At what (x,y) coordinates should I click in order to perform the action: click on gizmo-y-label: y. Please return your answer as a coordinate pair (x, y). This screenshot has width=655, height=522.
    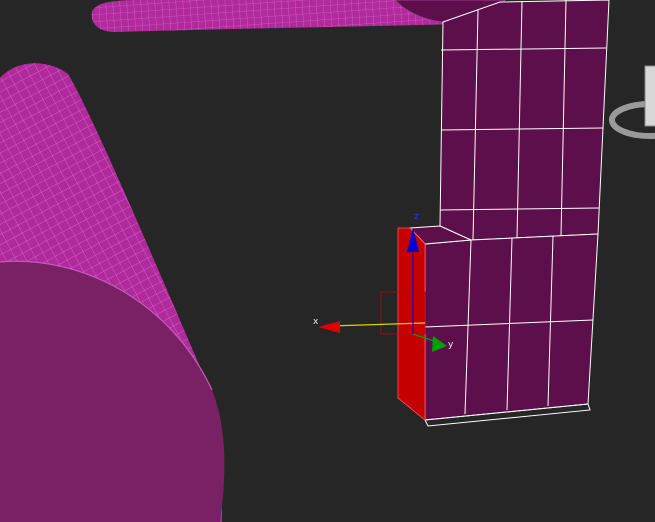
    Looking at the image, I should click on (451, 345).